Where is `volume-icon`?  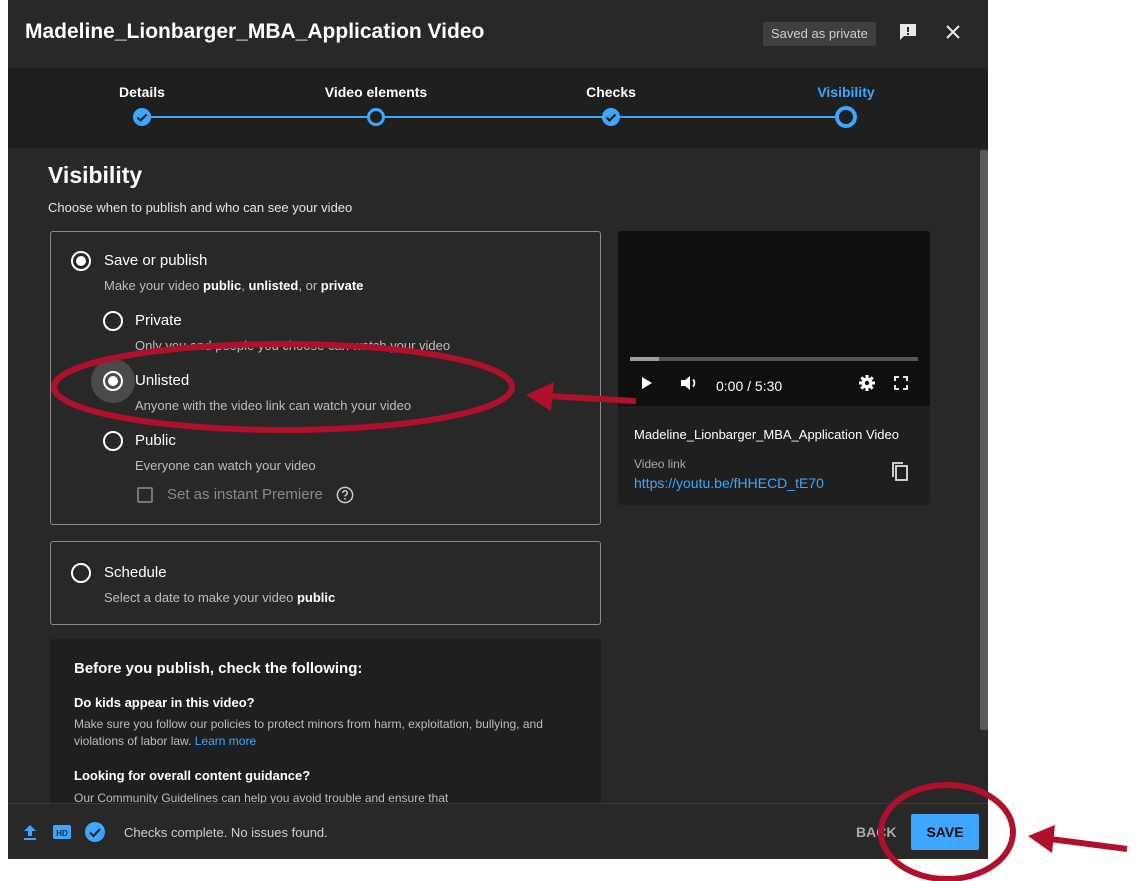 volume-icon is located at coordinates (690, 383).